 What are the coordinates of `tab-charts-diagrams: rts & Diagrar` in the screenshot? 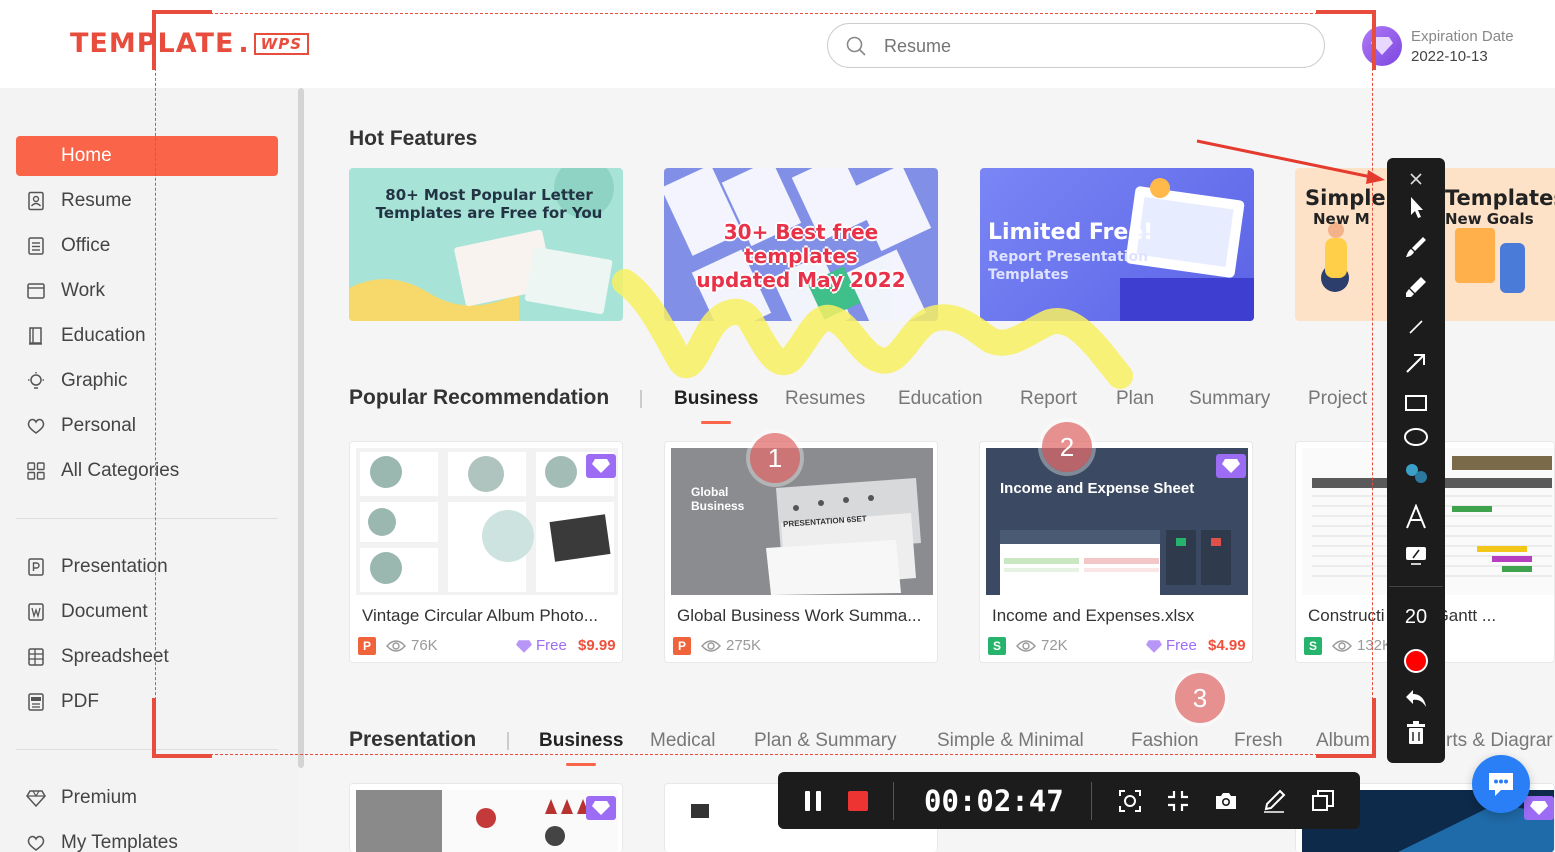 It's located at (1499, 741).